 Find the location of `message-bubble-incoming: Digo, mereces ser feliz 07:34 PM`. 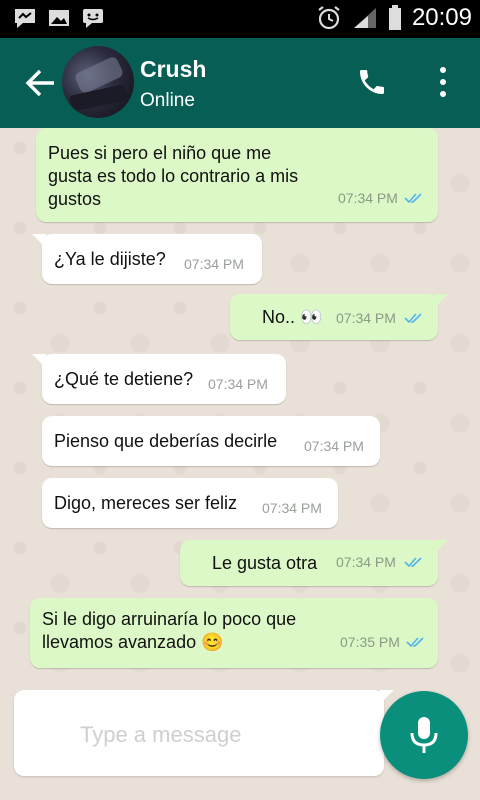

message-bubble-incoming: Digo, mereces ser feliz 07:34 PM is located at coordinates (190, 503).